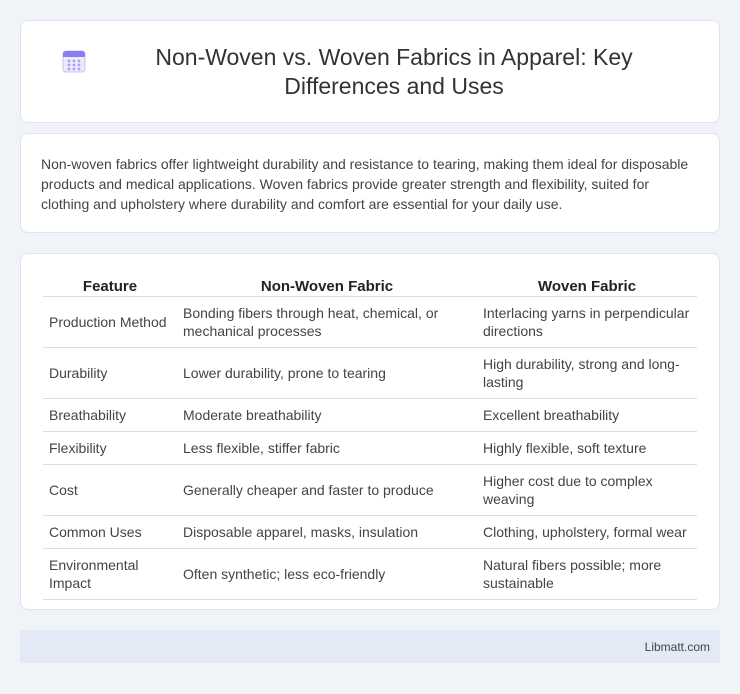  What do you see at coordinates (327, 532) in the screenshot?
I see `non-woven-cell: Disposable apparel, masks, insulation` at bounding box center [327, 532].